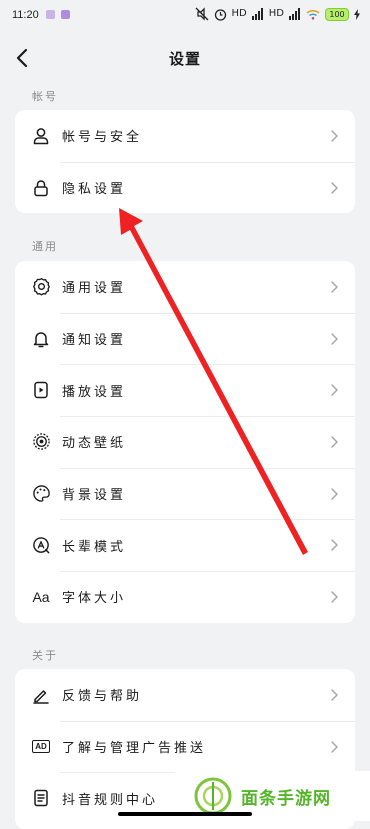 This screenshot has width=370, height=829. Describe the element at coordinates (41, 442) in the screenshot. I see `live-wallpaper-icon` at that location.